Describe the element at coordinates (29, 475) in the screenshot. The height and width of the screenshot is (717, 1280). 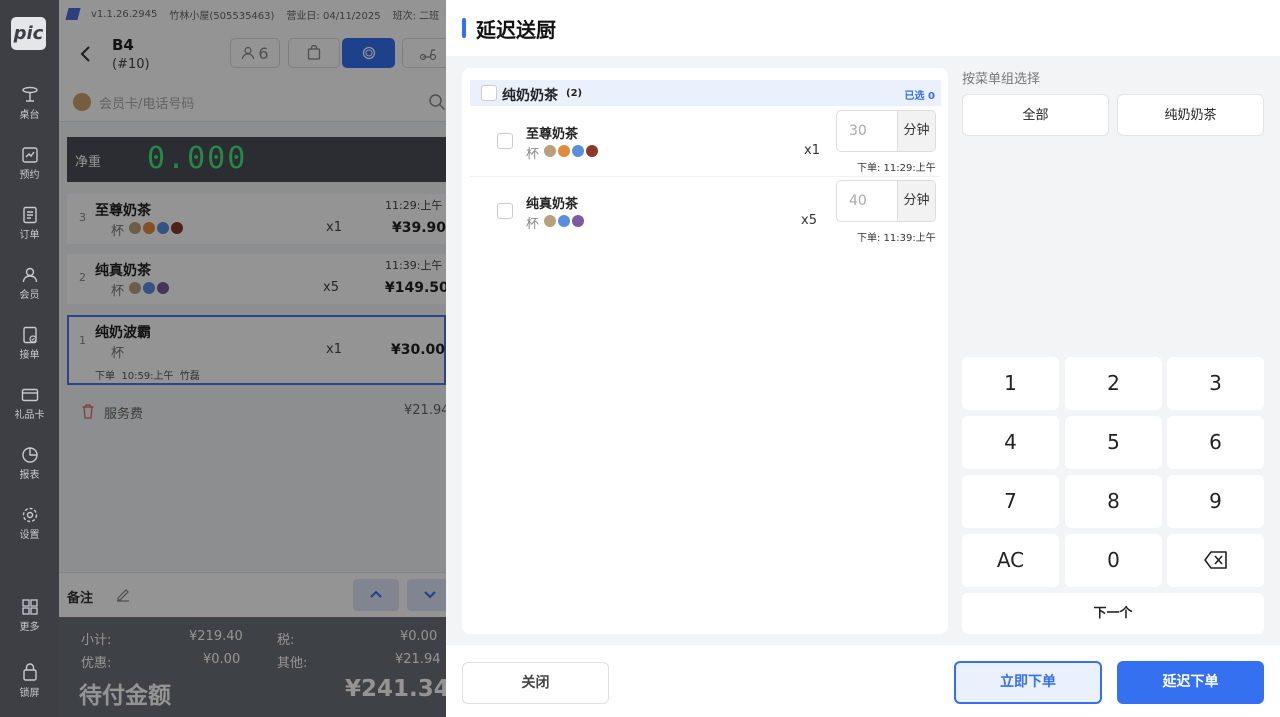
I see `nav-label: 报表` at that location.